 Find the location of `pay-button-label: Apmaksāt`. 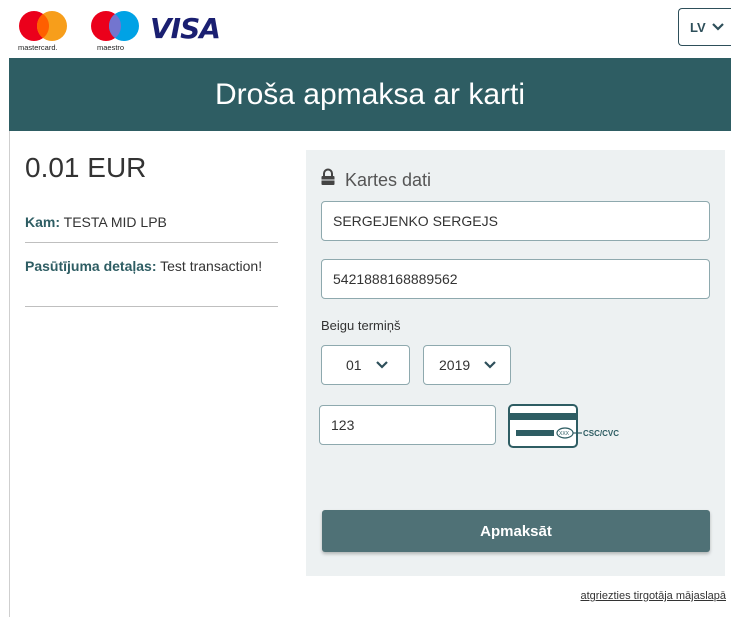

pay-button-label: Apmaksāt is located at coordinates (516, 531).